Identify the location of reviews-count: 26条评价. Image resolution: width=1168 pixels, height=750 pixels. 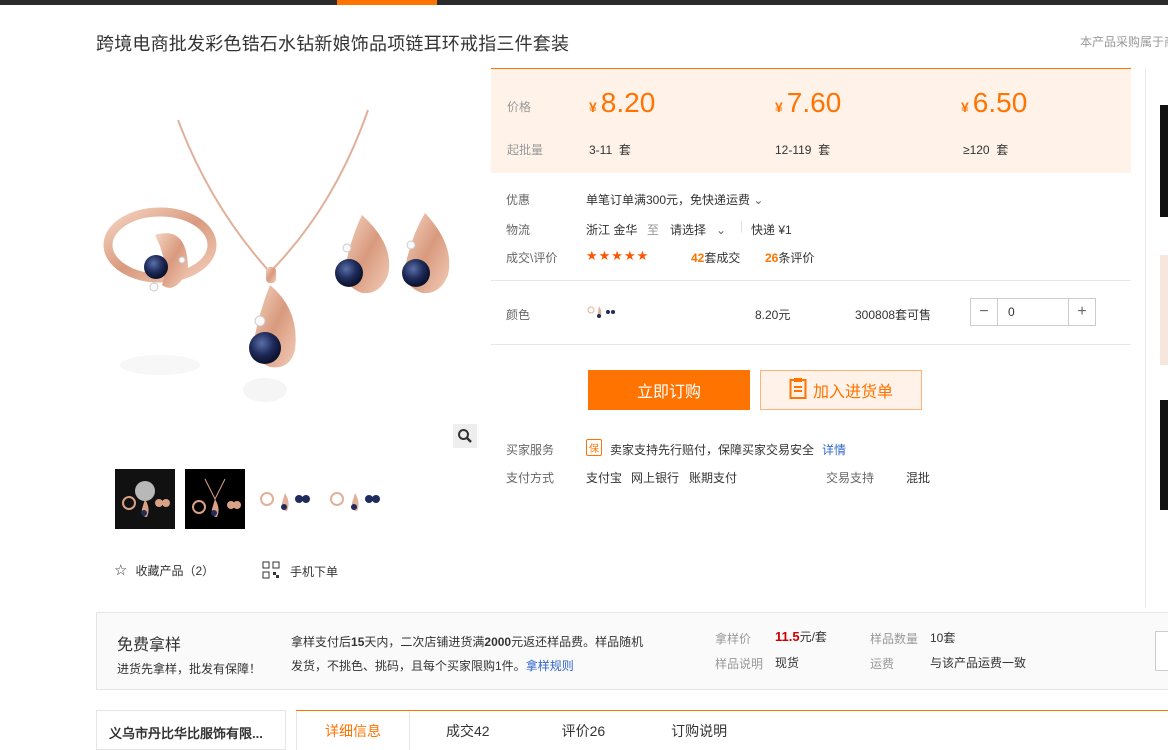
(789, 257).